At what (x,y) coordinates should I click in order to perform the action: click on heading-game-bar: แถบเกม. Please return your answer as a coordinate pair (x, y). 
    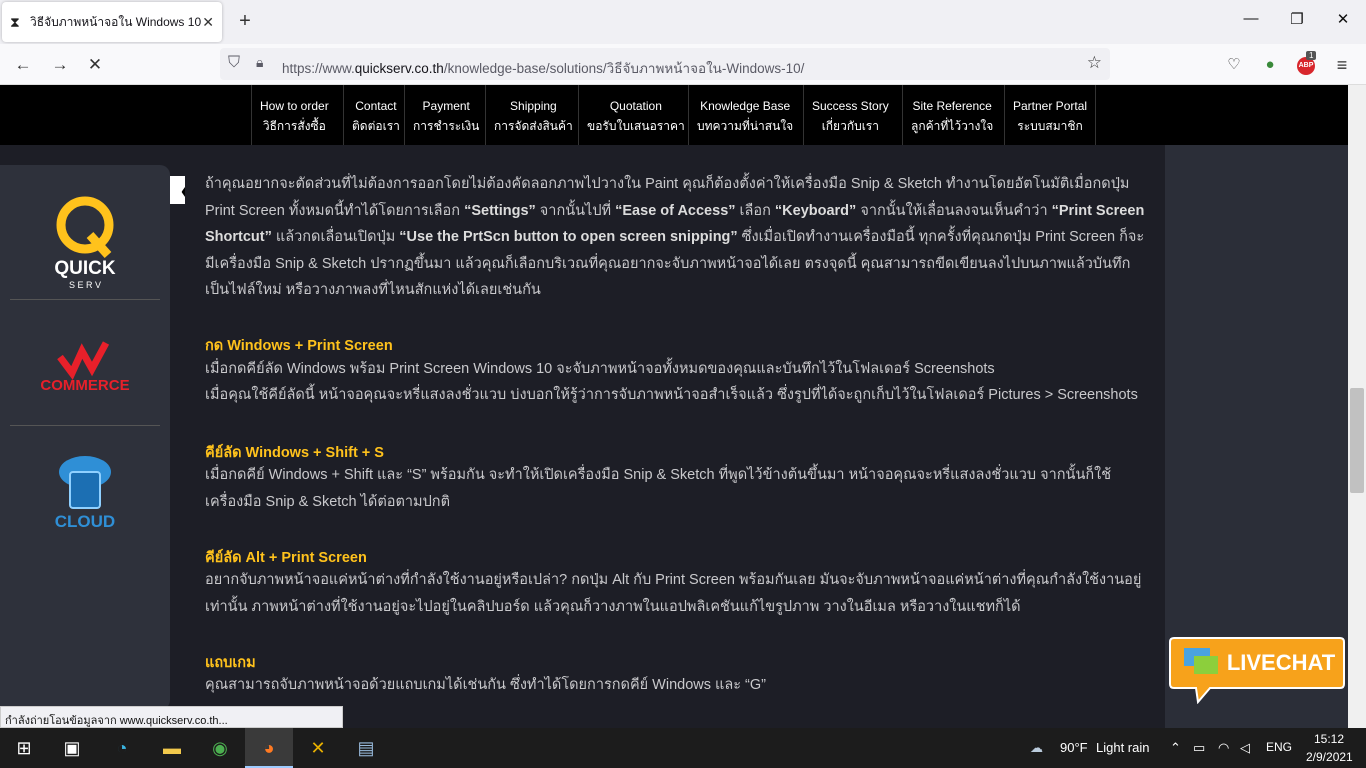
    Looking at the image, I should click on (230, 663).